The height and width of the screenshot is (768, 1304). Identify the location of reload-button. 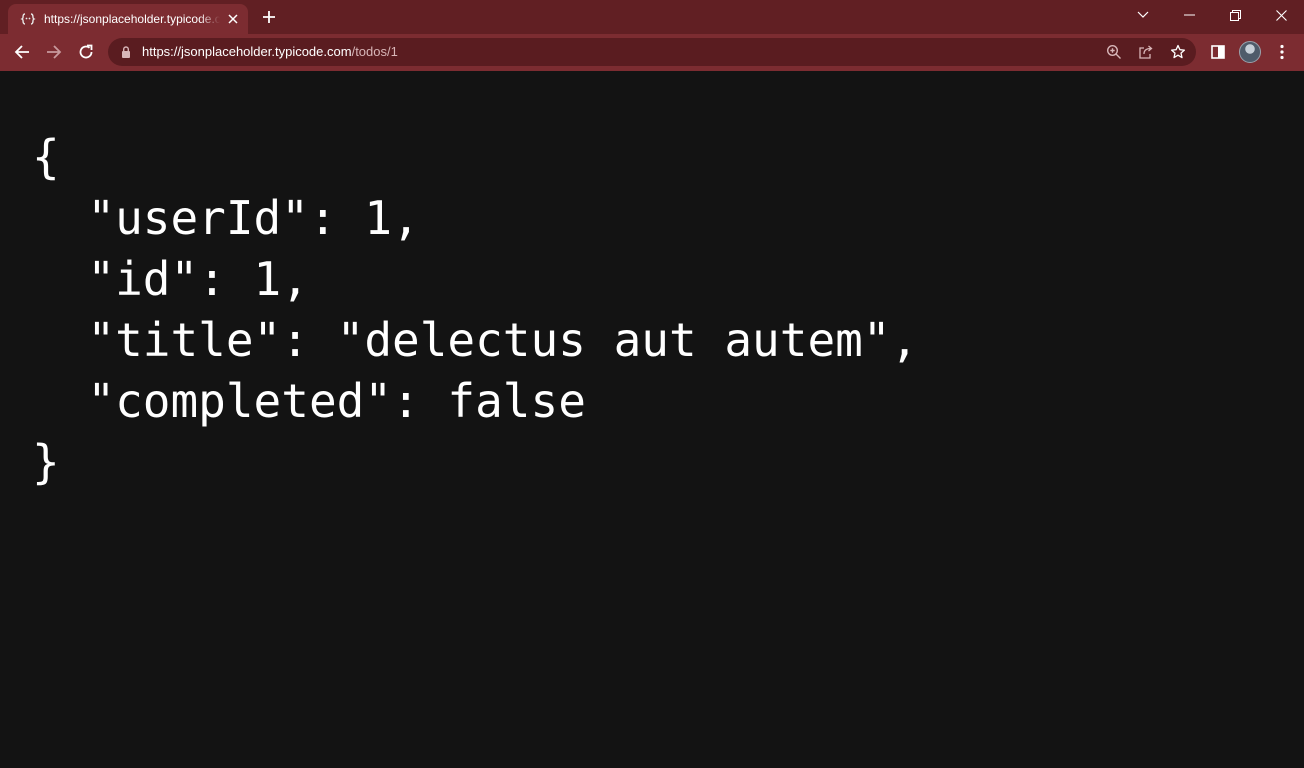
(86, 52).